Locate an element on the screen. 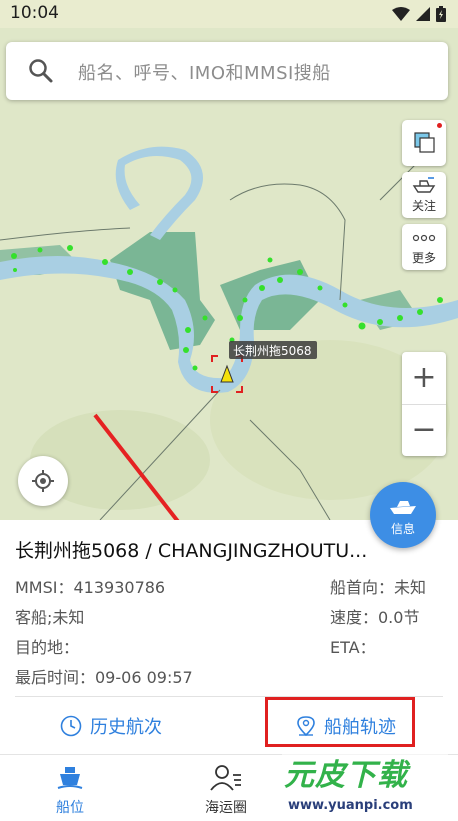  ship-eta: ETA： is located at coordinates (353, 647).